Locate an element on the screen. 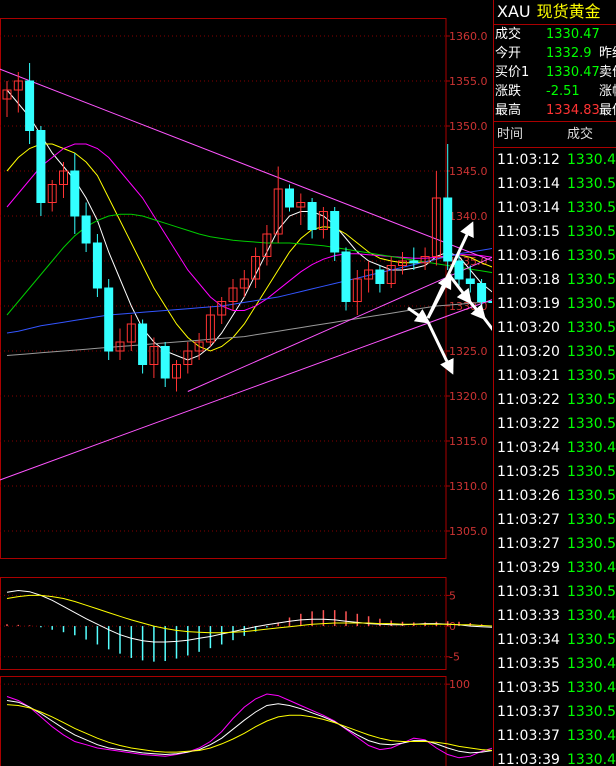  tick-row: 11:03:34 1330.5 is located at coordinates (555, 640).